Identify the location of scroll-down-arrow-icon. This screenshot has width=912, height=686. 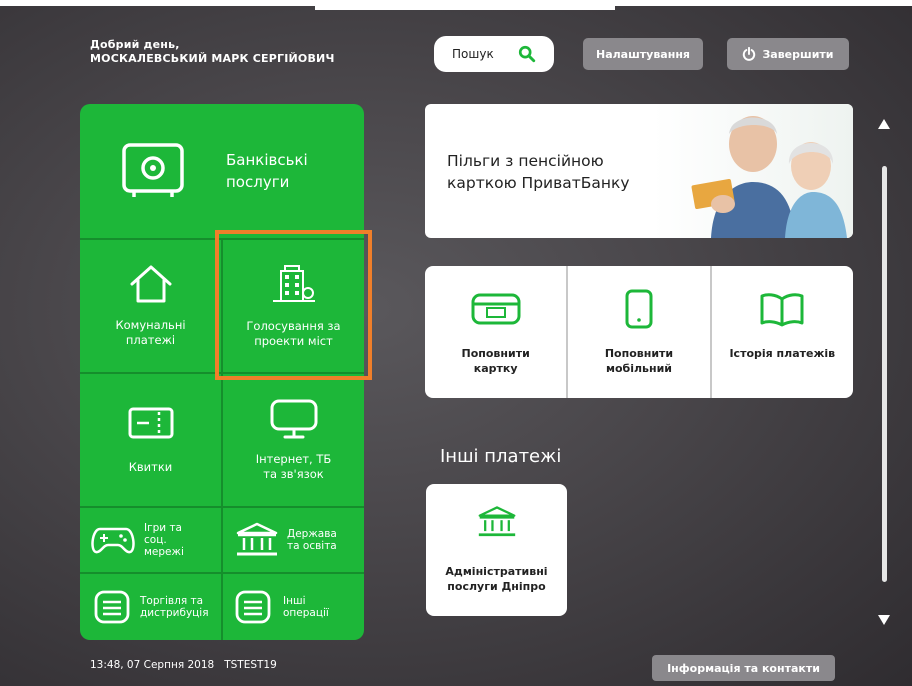
(884, 620).